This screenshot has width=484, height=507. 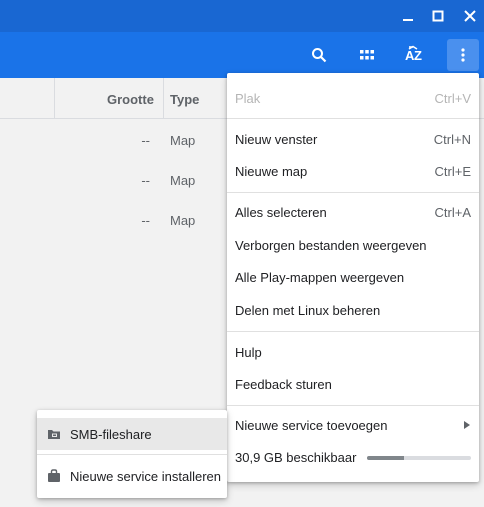 I want to click on menu-item-manage-linux-sharing: Delen met Linux beheren, so click(x=353, y=310).